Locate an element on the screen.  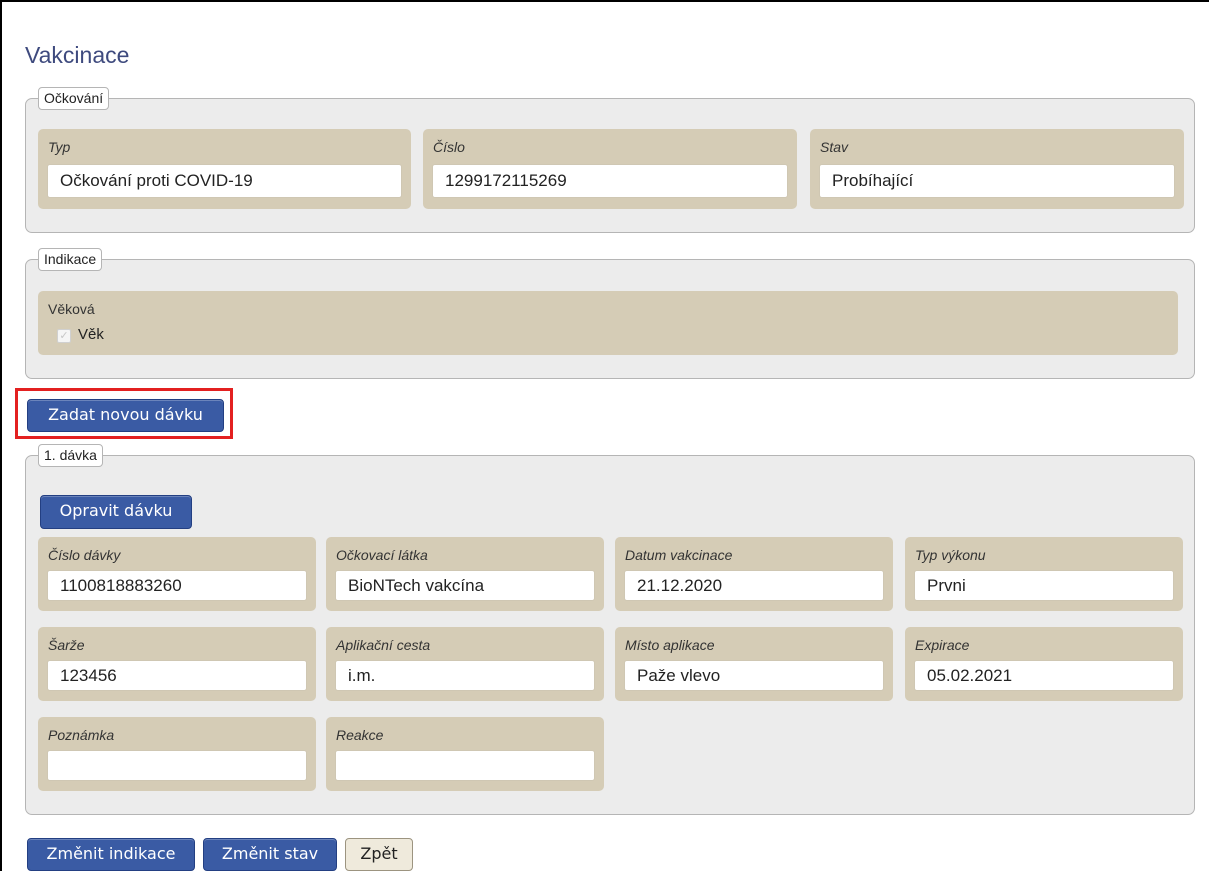
cislo-davky-field: Číslo dávky 1100818883260 is located at coordinates (177, 574).